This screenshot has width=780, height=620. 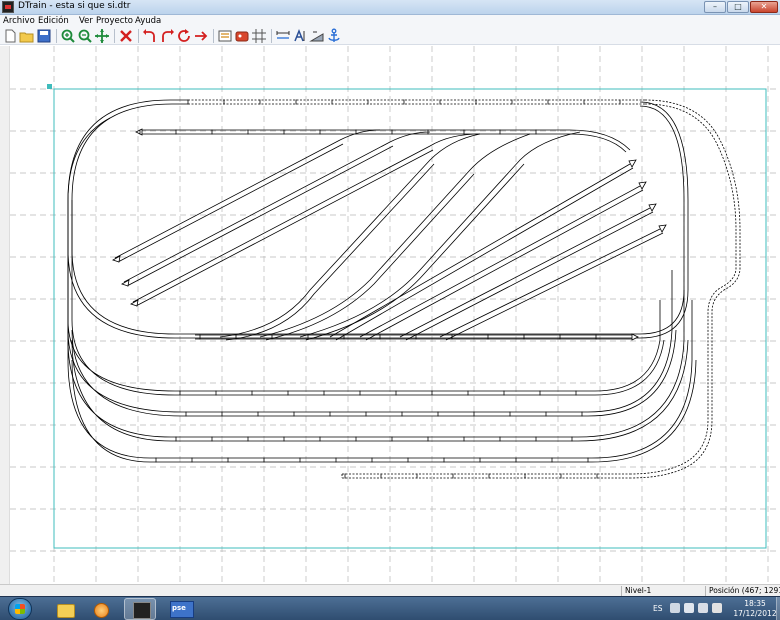 What do you see at coordinates (139, 132) in the screenshot?
I see `track-upper-arrow` at bounding box center [139, 132].